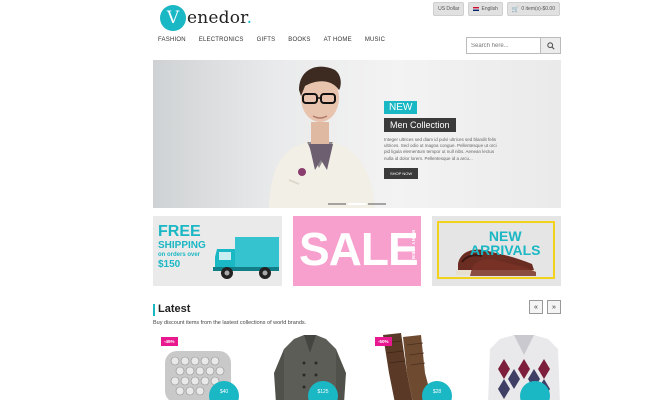 The width and height of the screenshot is (656, 400). Describe the element at coordinates (338, 40) in the screenshot. I see `nav-at-home: AT HOME` at that location.